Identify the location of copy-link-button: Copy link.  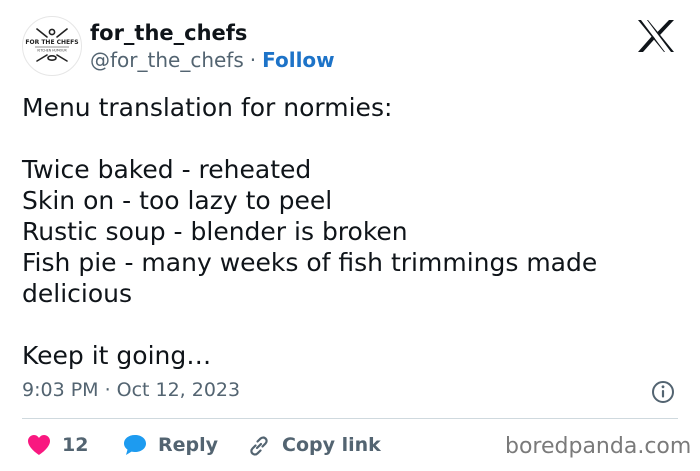
(313, 445).